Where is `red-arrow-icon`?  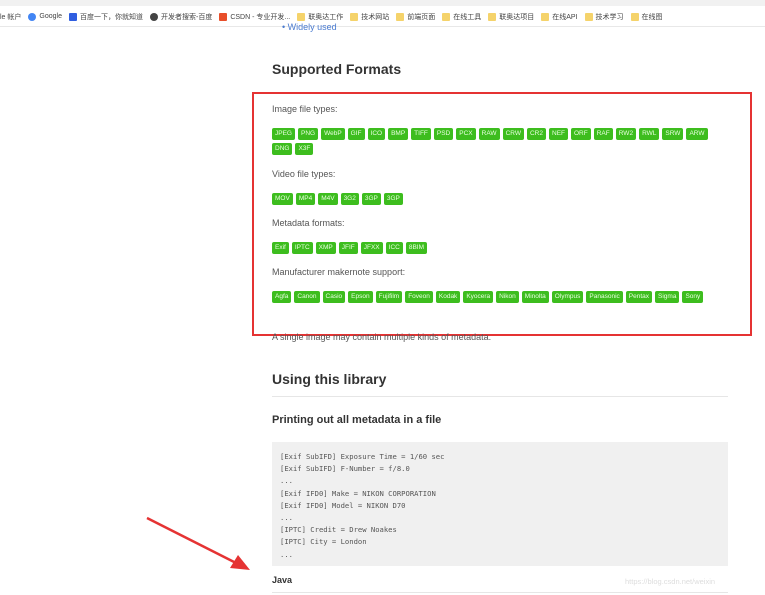
red-arrow-icon is located at coordinates (198, 543).